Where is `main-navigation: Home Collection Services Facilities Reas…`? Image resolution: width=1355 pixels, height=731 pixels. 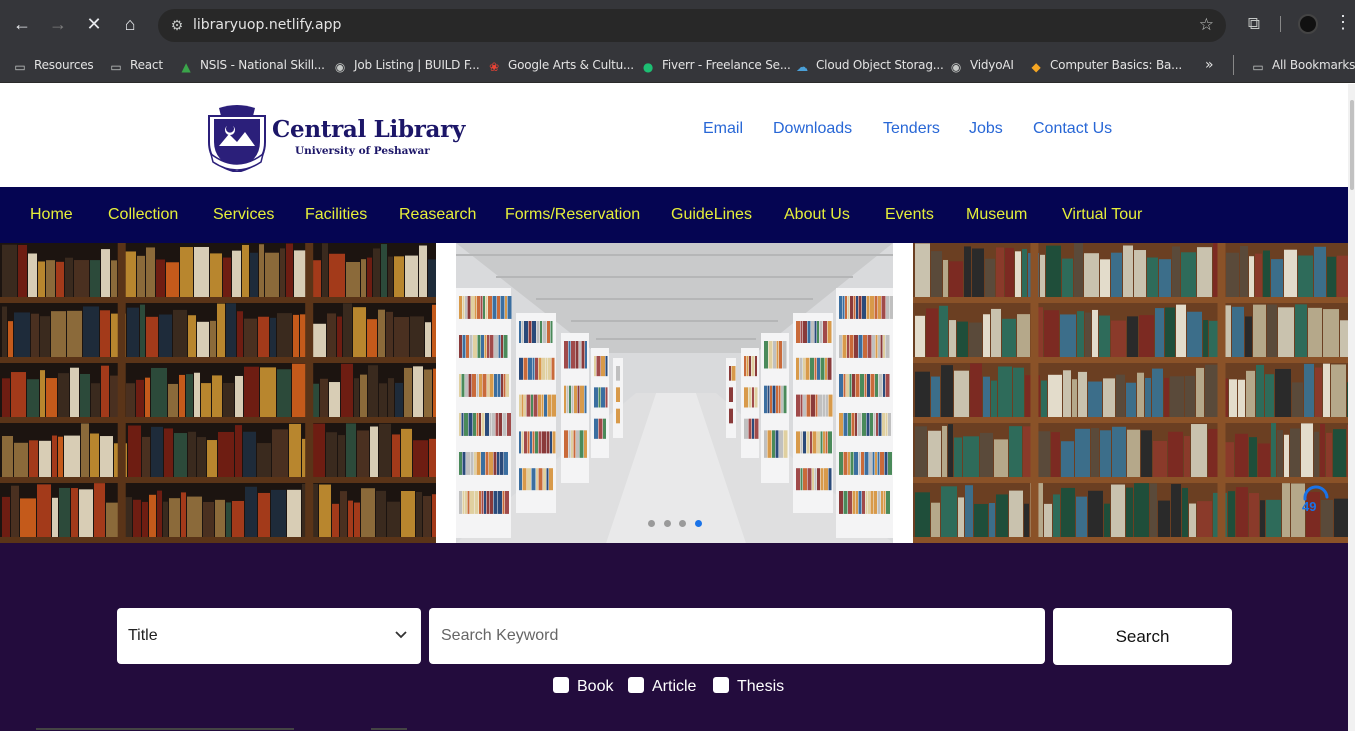 main-navigation: Home Collection Services Facilities Reas… is located at coordinates (674, 215).